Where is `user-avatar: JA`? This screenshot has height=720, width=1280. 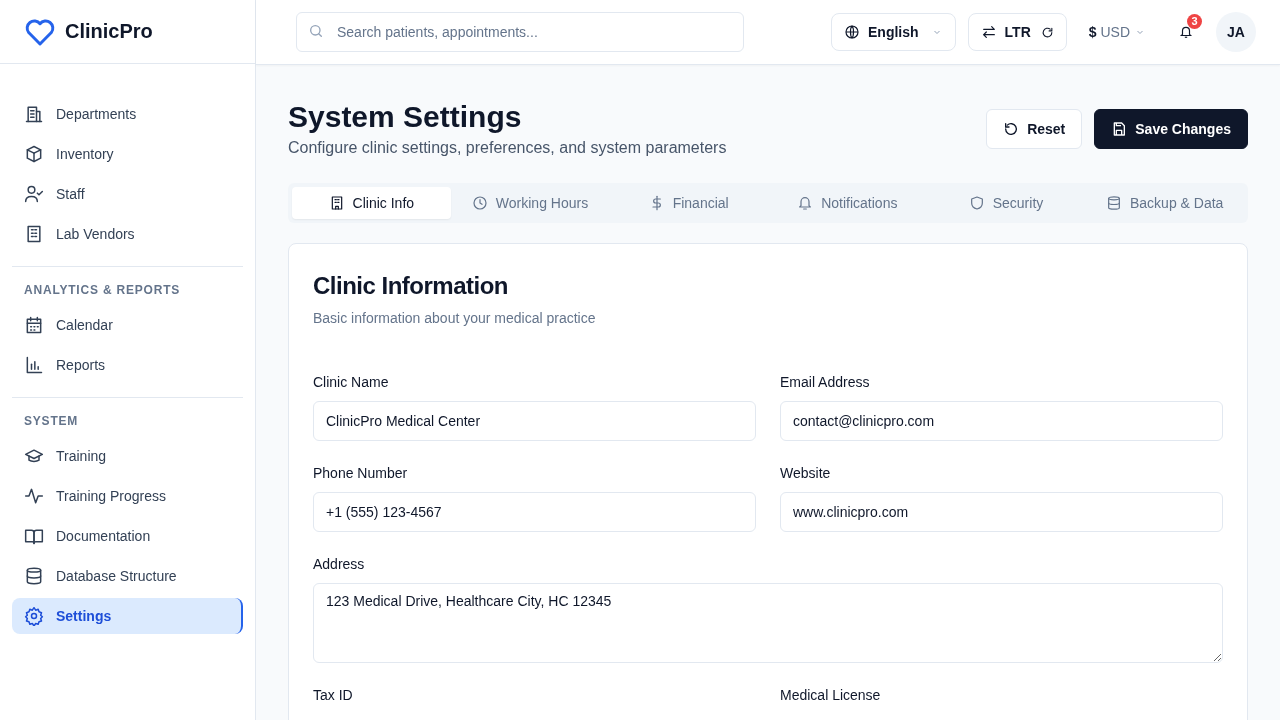 user-avatar: JA is located at coordinates (1236, 32).